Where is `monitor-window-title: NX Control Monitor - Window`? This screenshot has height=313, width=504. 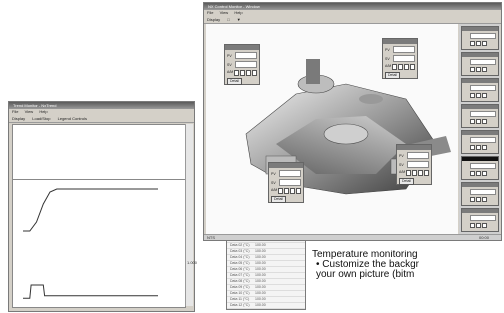
monitor-window-title: NX Control Monitor - Window is located at coordinates (352, 6).